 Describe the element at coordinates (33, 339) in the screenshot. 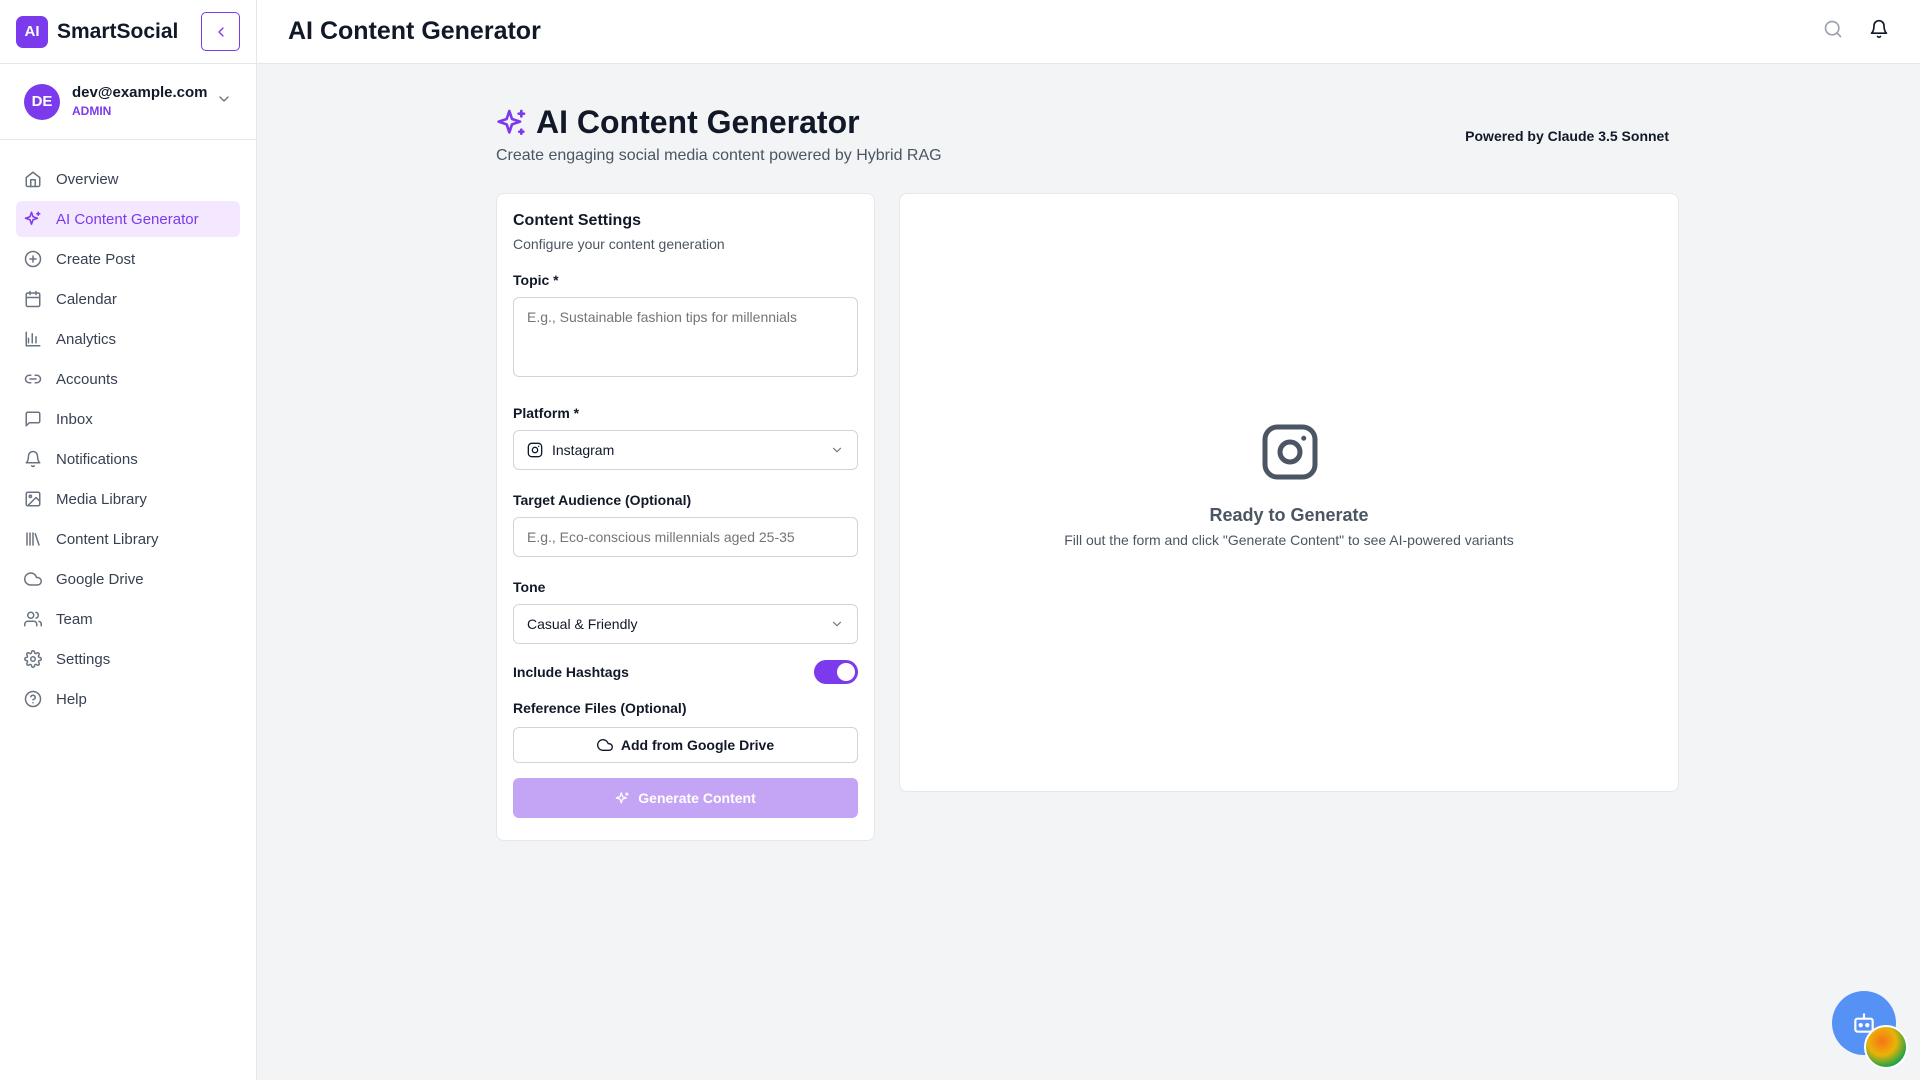

I see `bar-chart-icon` at that location.